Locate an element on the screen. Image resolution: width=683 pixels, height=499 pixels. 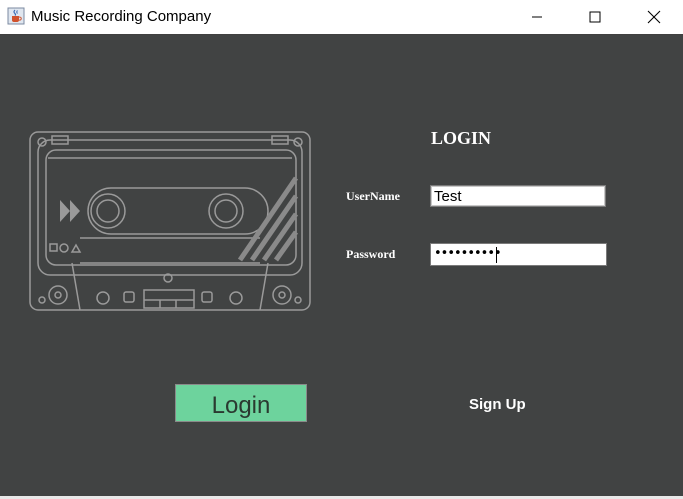
window-title: Music Recording Company is located at coordinates (121, 16).